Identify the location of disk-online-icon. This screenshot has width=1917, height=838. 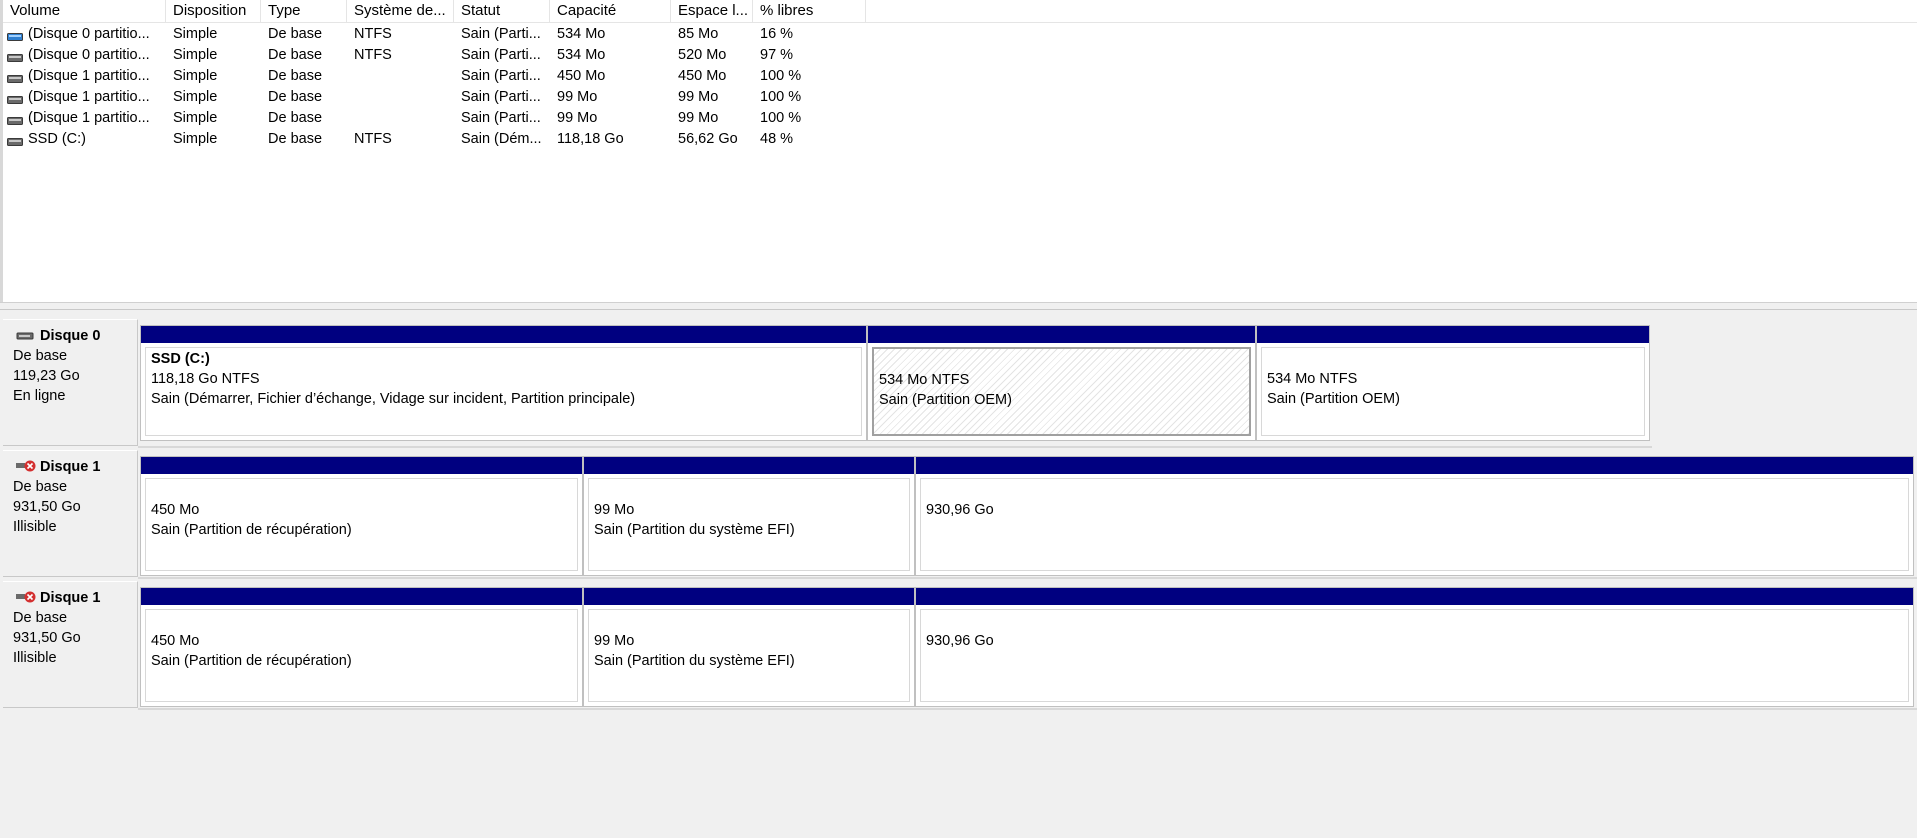
(26, 336).